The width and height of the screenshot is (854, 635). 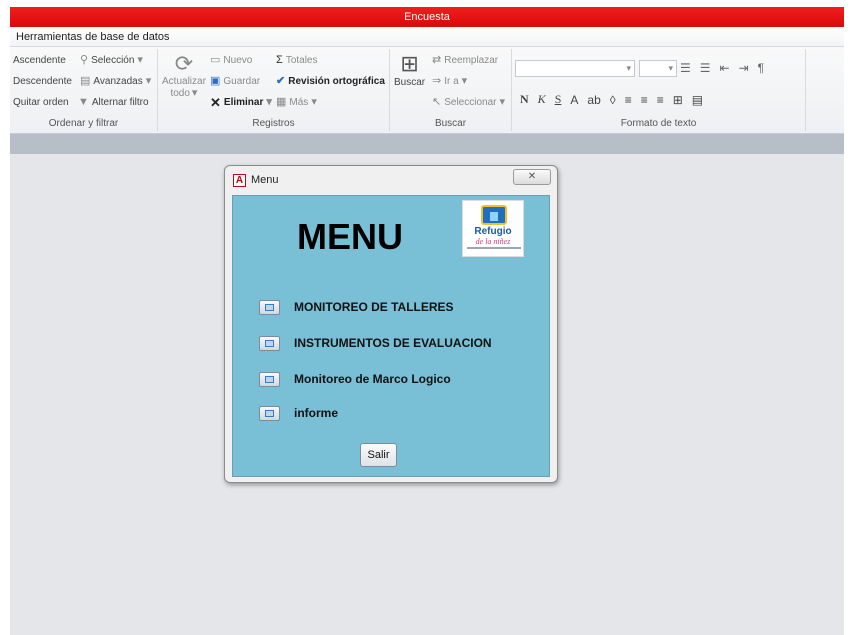 What do you see at coordinates (281, 102) in the screenshot?
I see `more-grid-icon: ▦` at bounding box center [281, 102].